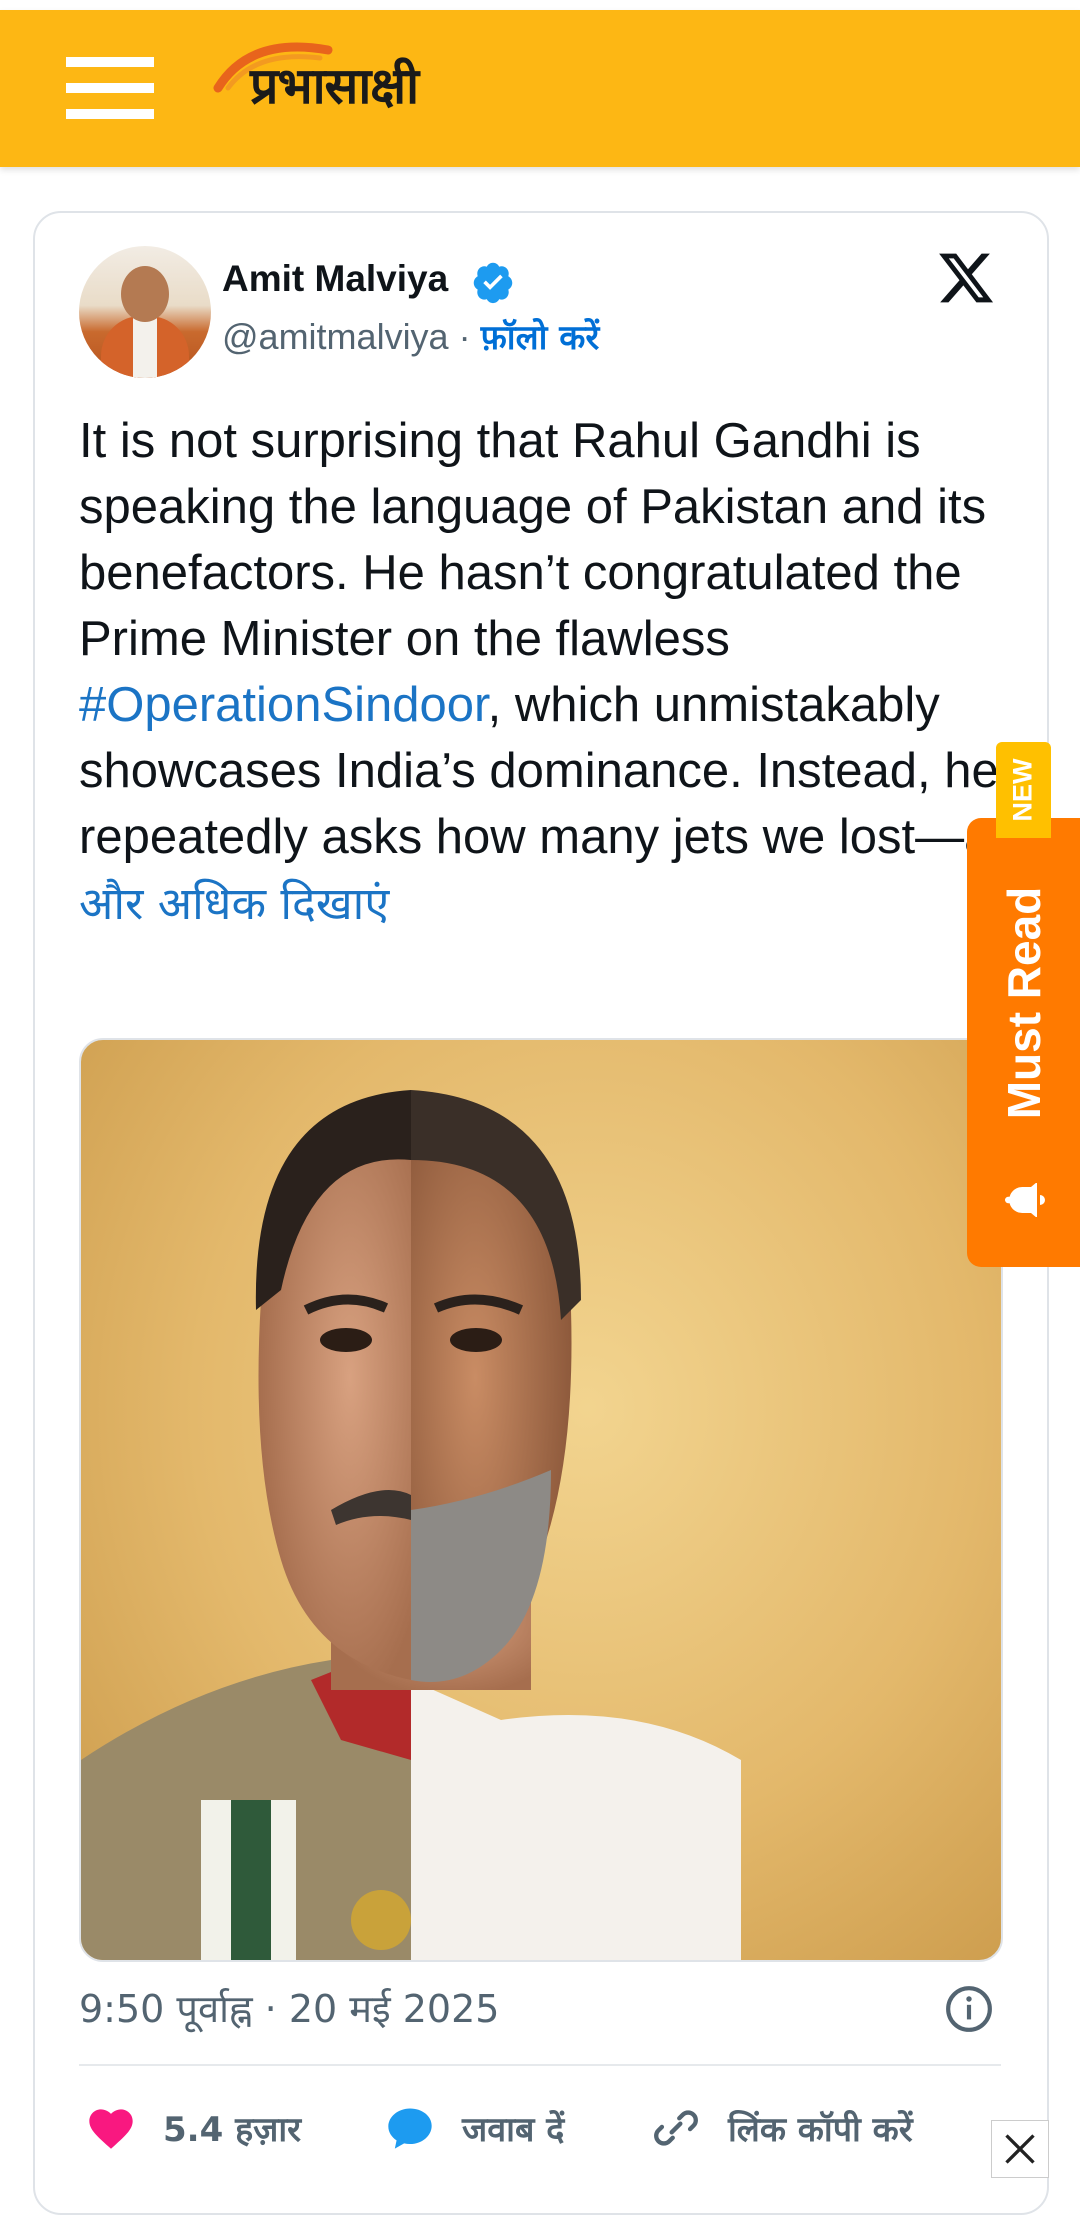 The image size is (1080, 2215). What do you see at coordinates (410, 2128) in the screenshot?
I see `reply-bubble-icon` at bounding box center [410, 2128].